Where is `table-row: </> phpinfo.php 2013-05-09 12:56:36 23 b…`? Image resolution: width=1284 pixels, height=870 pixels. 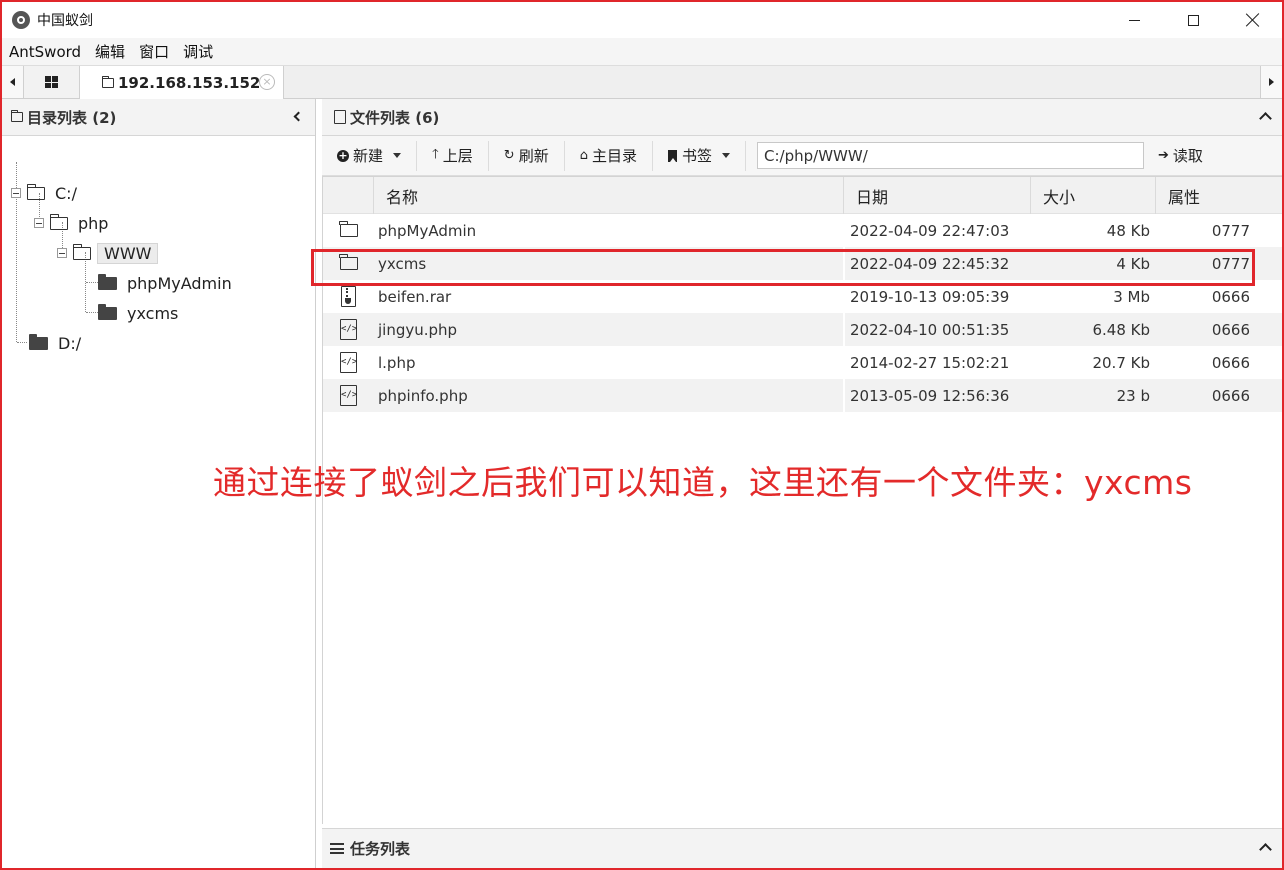 table-row: </> phpinfo.php 2013-05-09 12:56:36 23 b… is located at coordinates (802, 395).